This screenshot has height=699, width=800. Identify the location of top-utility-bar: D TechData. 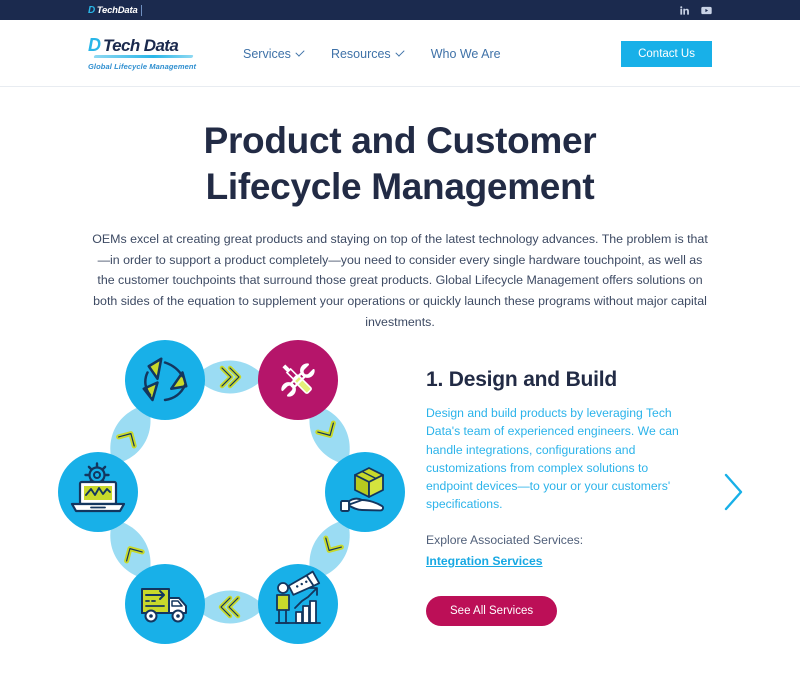
(400, 10).